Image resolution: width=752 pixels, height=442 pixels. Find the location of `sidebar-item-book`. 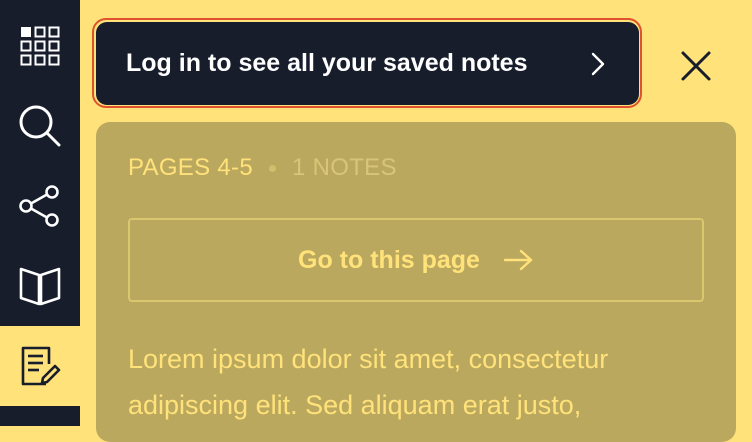

sidebar-item-book is located at coordinates (40, 286).